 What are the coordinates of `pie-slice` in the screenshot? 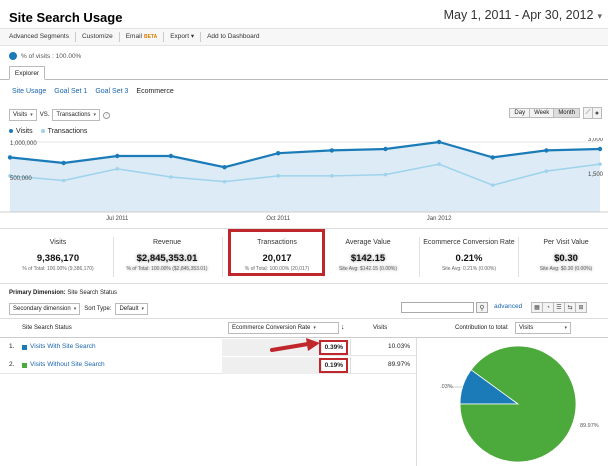 It's located at (518, 404).